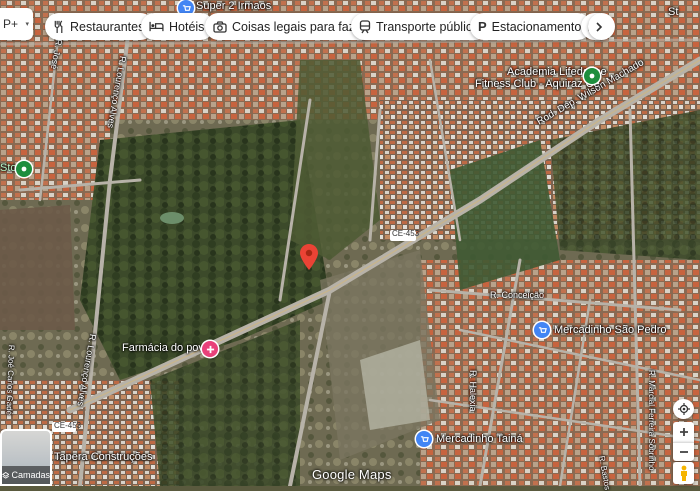 The image size is (700, 491). What do you see at coordinates (27, 24) in the screenshot?
I see `chevron-down-icon: ▾` at bounding box center [27, 24].